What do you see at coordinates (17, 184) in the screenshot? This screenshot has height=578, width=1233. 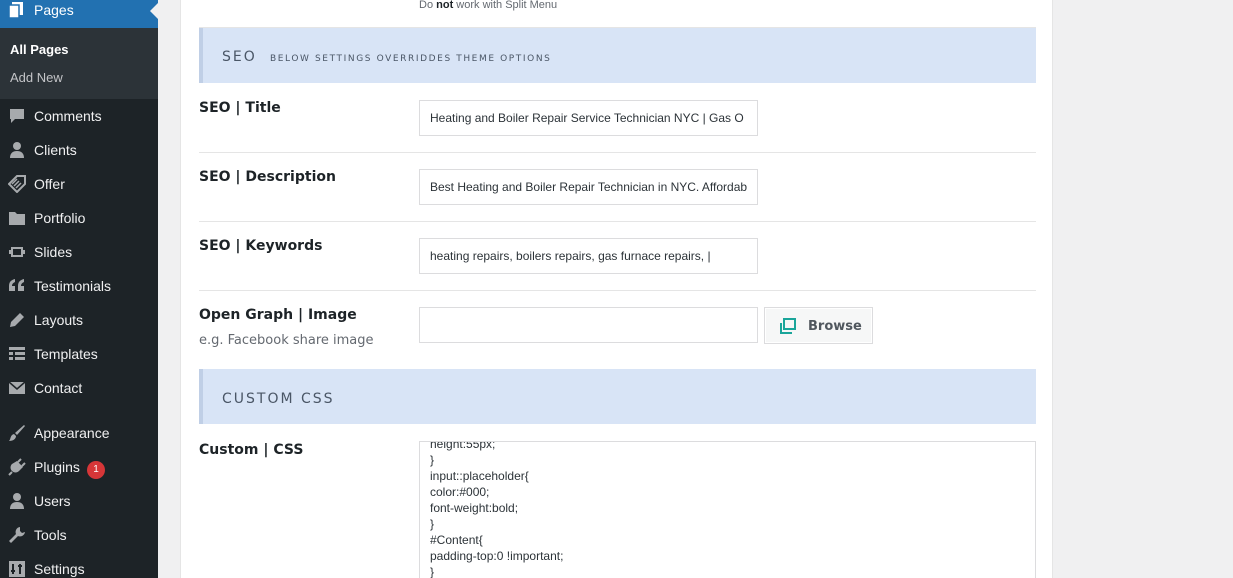 I see `tag-icon` at bounding box center [17, 184].